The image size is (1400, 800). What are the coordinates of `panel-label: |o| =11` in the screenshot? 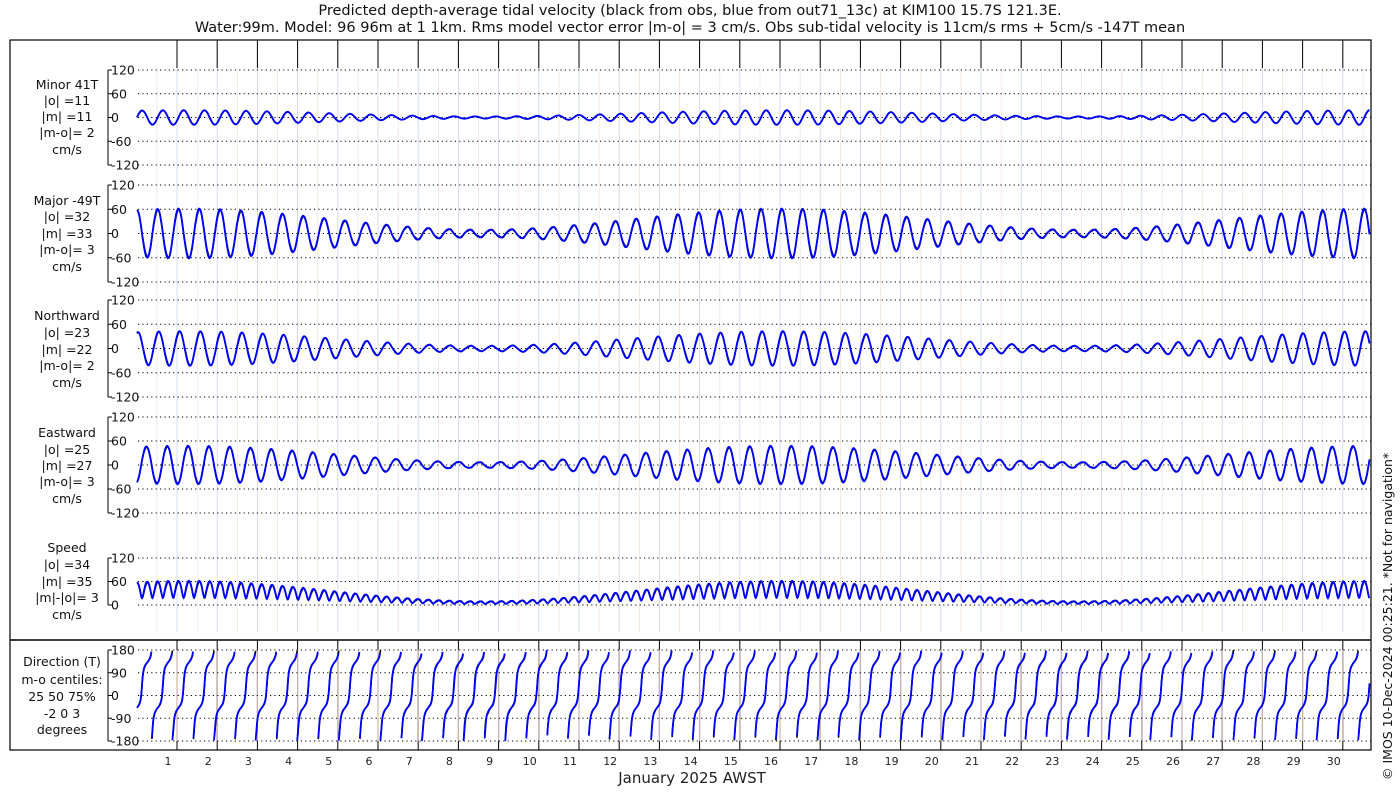 It's located at (67, 100).